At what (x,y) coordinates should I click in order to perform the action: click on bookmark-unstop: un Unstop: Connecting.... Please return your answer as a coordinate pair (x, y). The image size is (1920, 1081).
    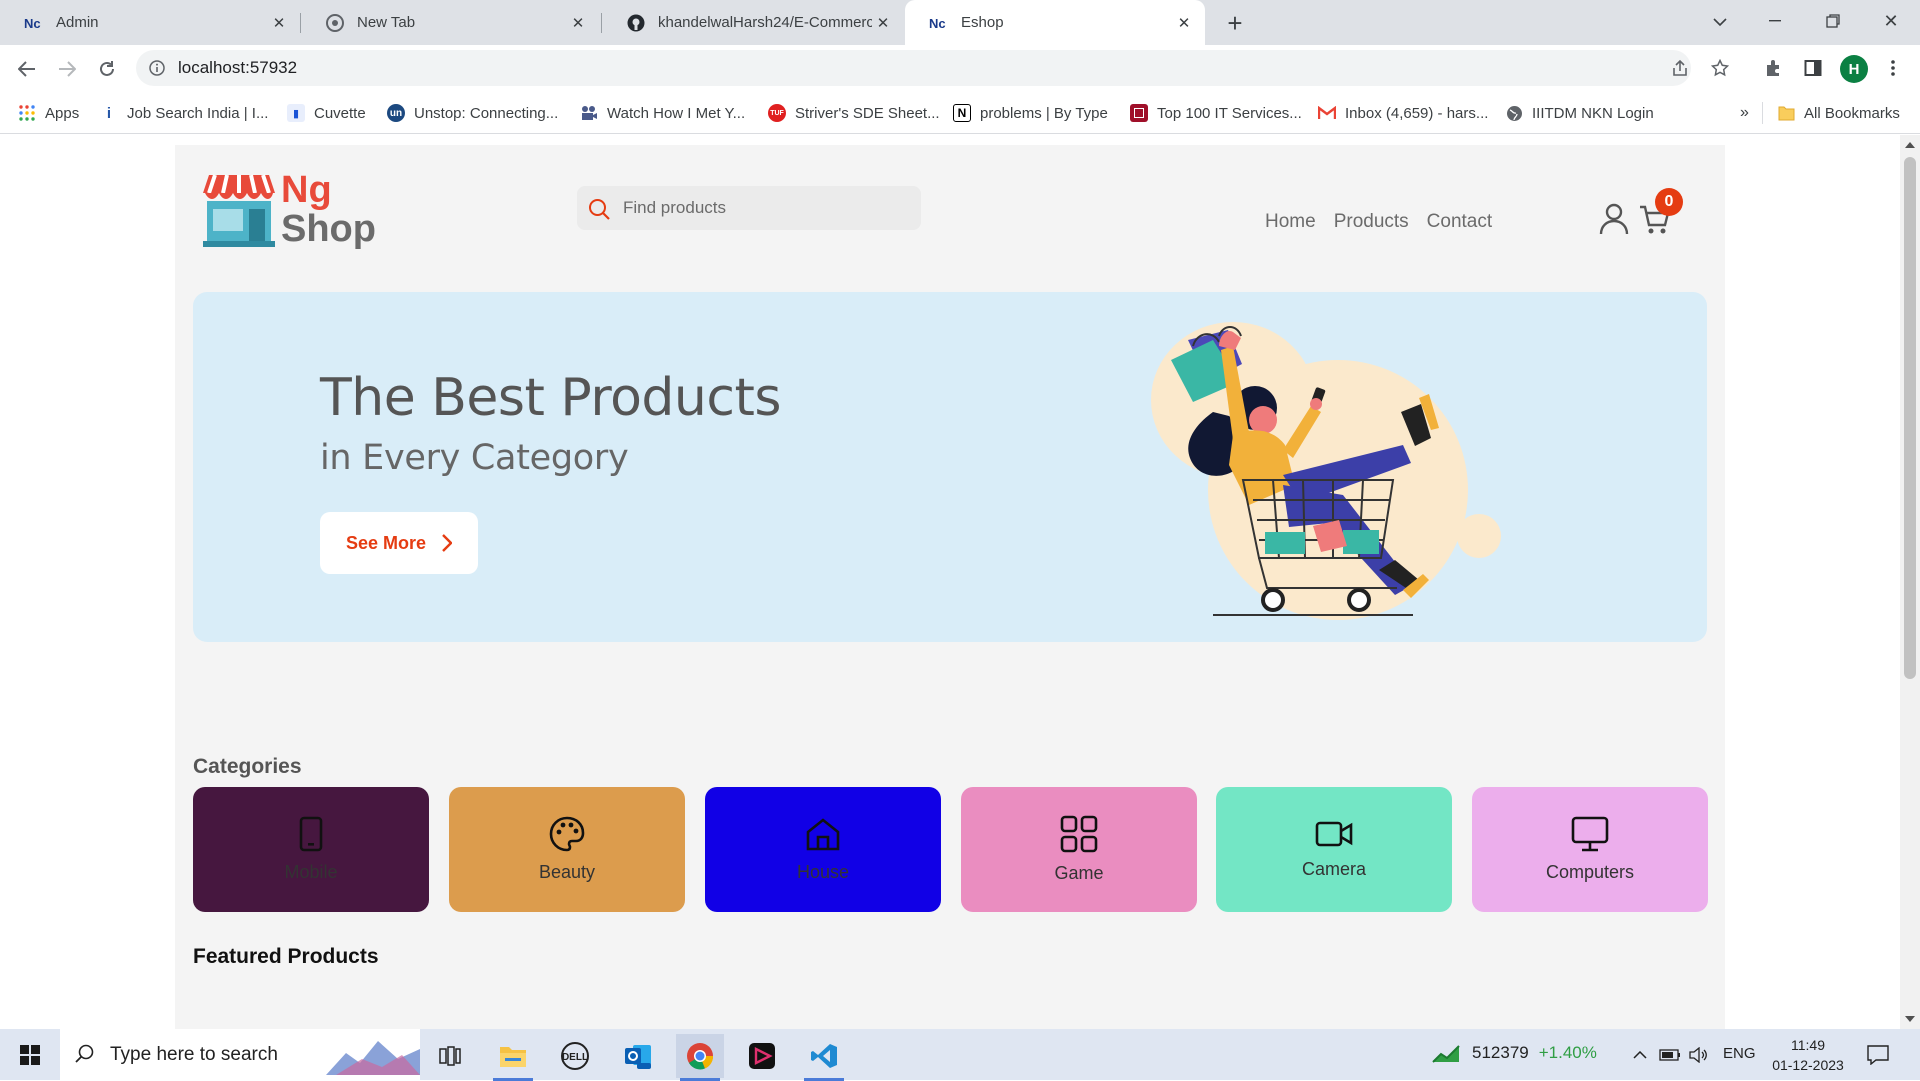
    Looking at the image, I should click on (472, 113).